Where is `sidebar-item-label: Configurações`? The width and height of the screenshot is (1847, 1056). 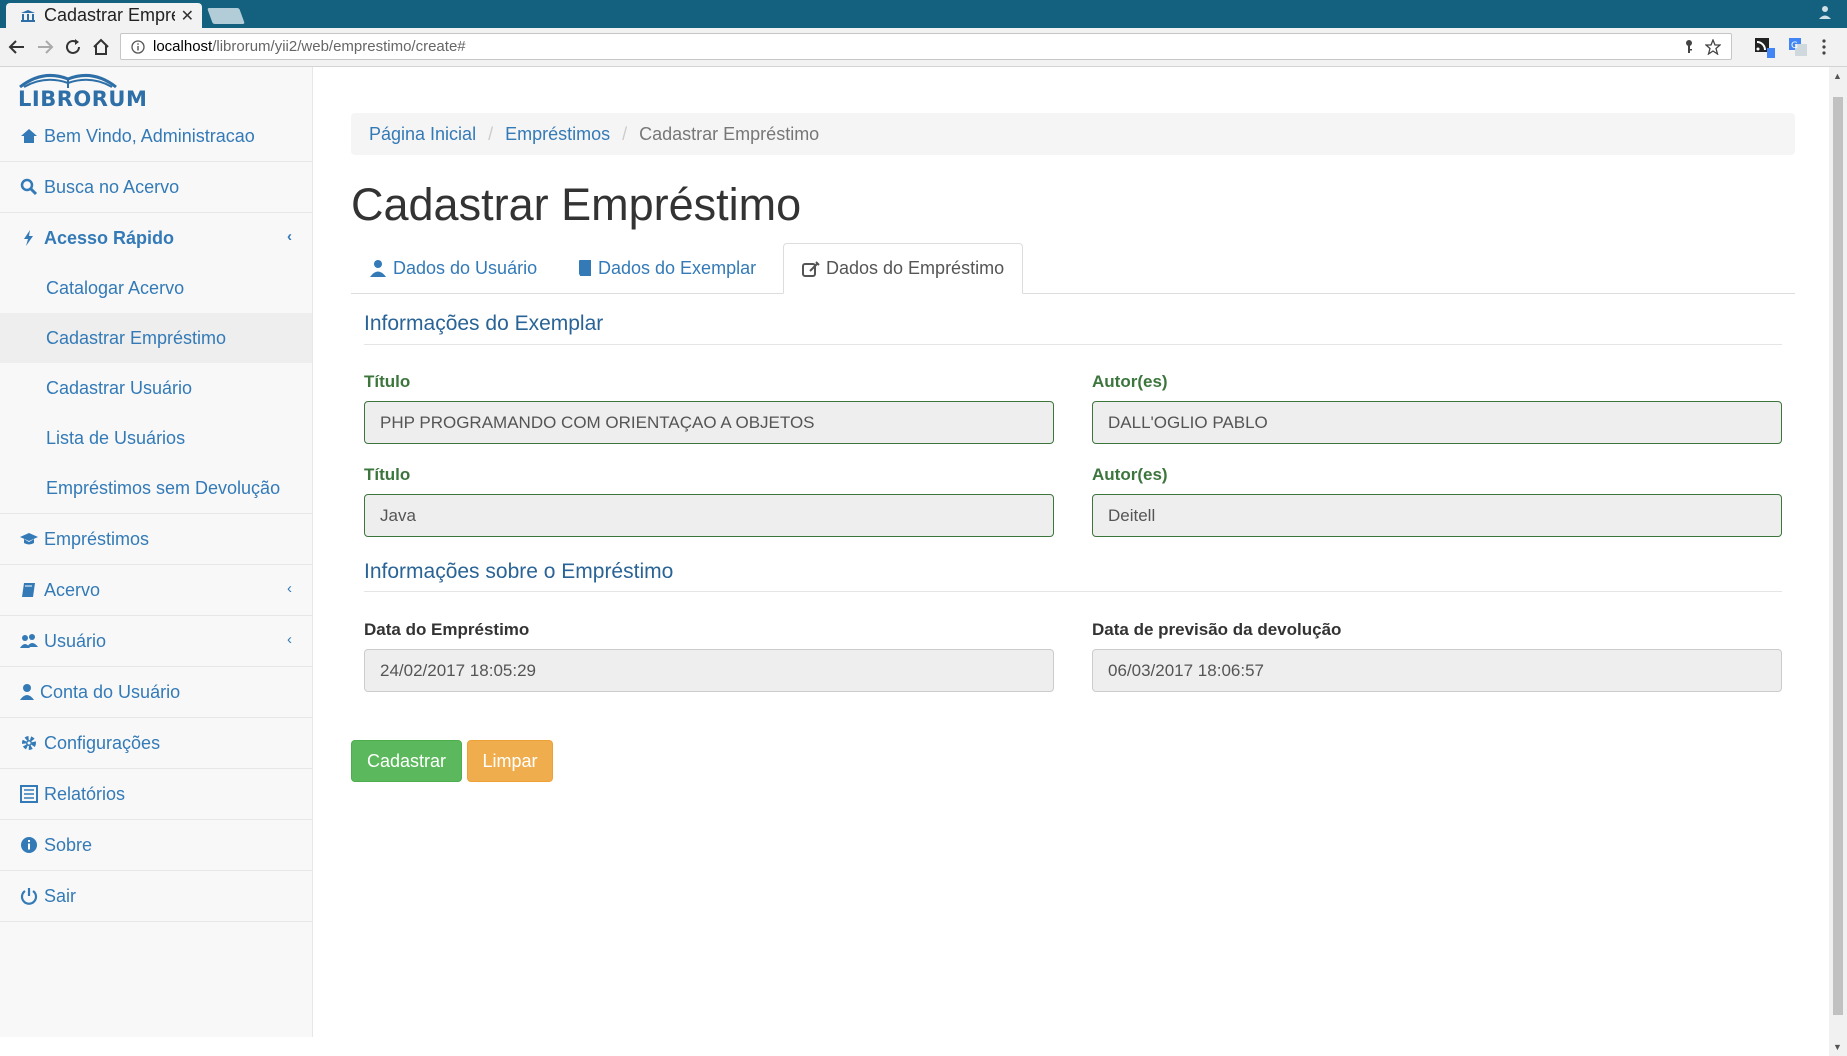 sidebar-item-label: Configurações is located at coordinates (102, 742).